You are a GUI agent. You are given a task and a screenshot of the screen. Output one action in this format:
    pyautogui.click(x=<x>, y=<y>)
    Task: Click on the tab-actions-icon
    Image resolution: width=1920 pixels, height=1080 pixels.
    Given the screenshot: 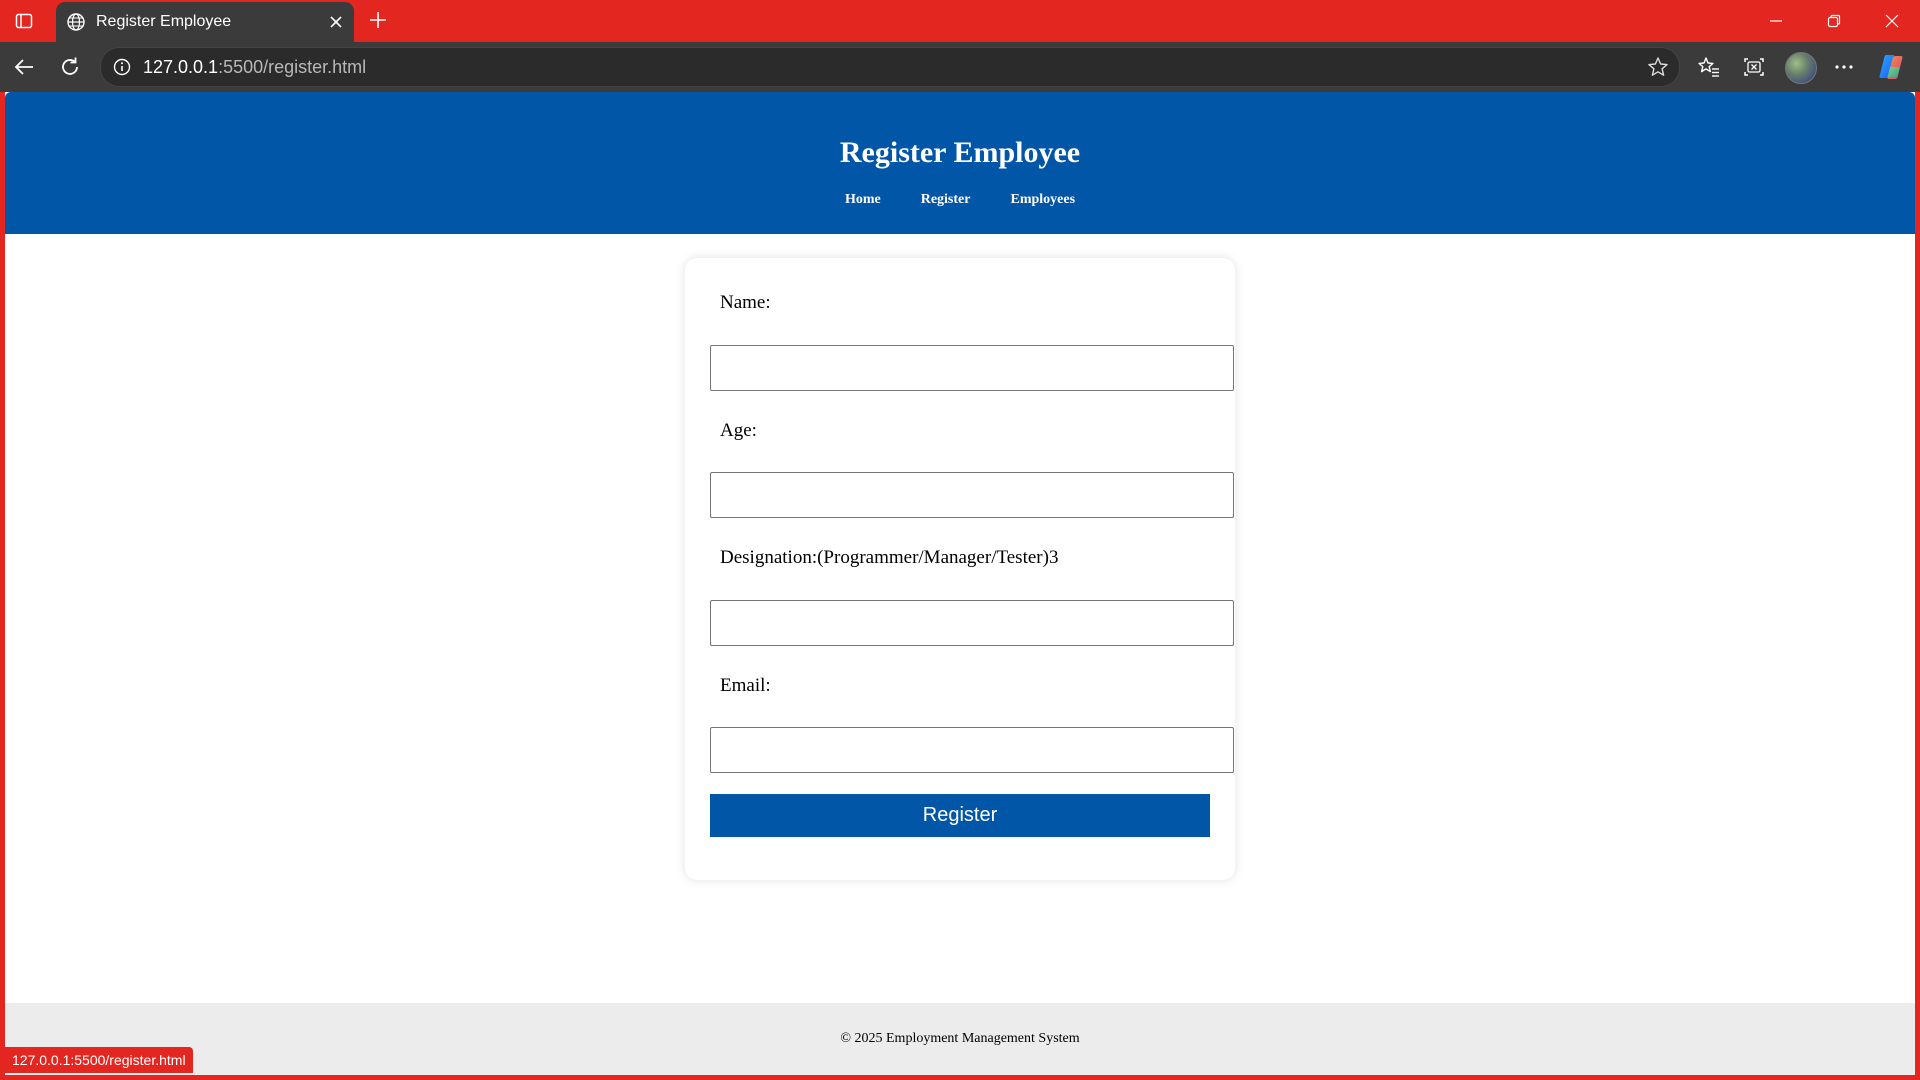 What is the action you would take?
    pyautogui.click(x=24, y=21)
    